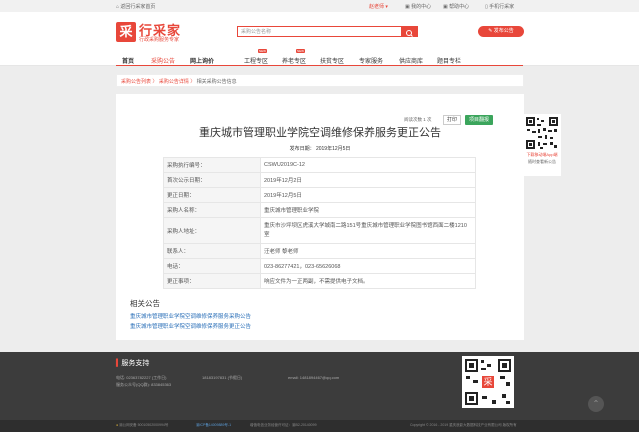  I want to click on my-center-link: ▣ 我的中心, so click(418, 6).